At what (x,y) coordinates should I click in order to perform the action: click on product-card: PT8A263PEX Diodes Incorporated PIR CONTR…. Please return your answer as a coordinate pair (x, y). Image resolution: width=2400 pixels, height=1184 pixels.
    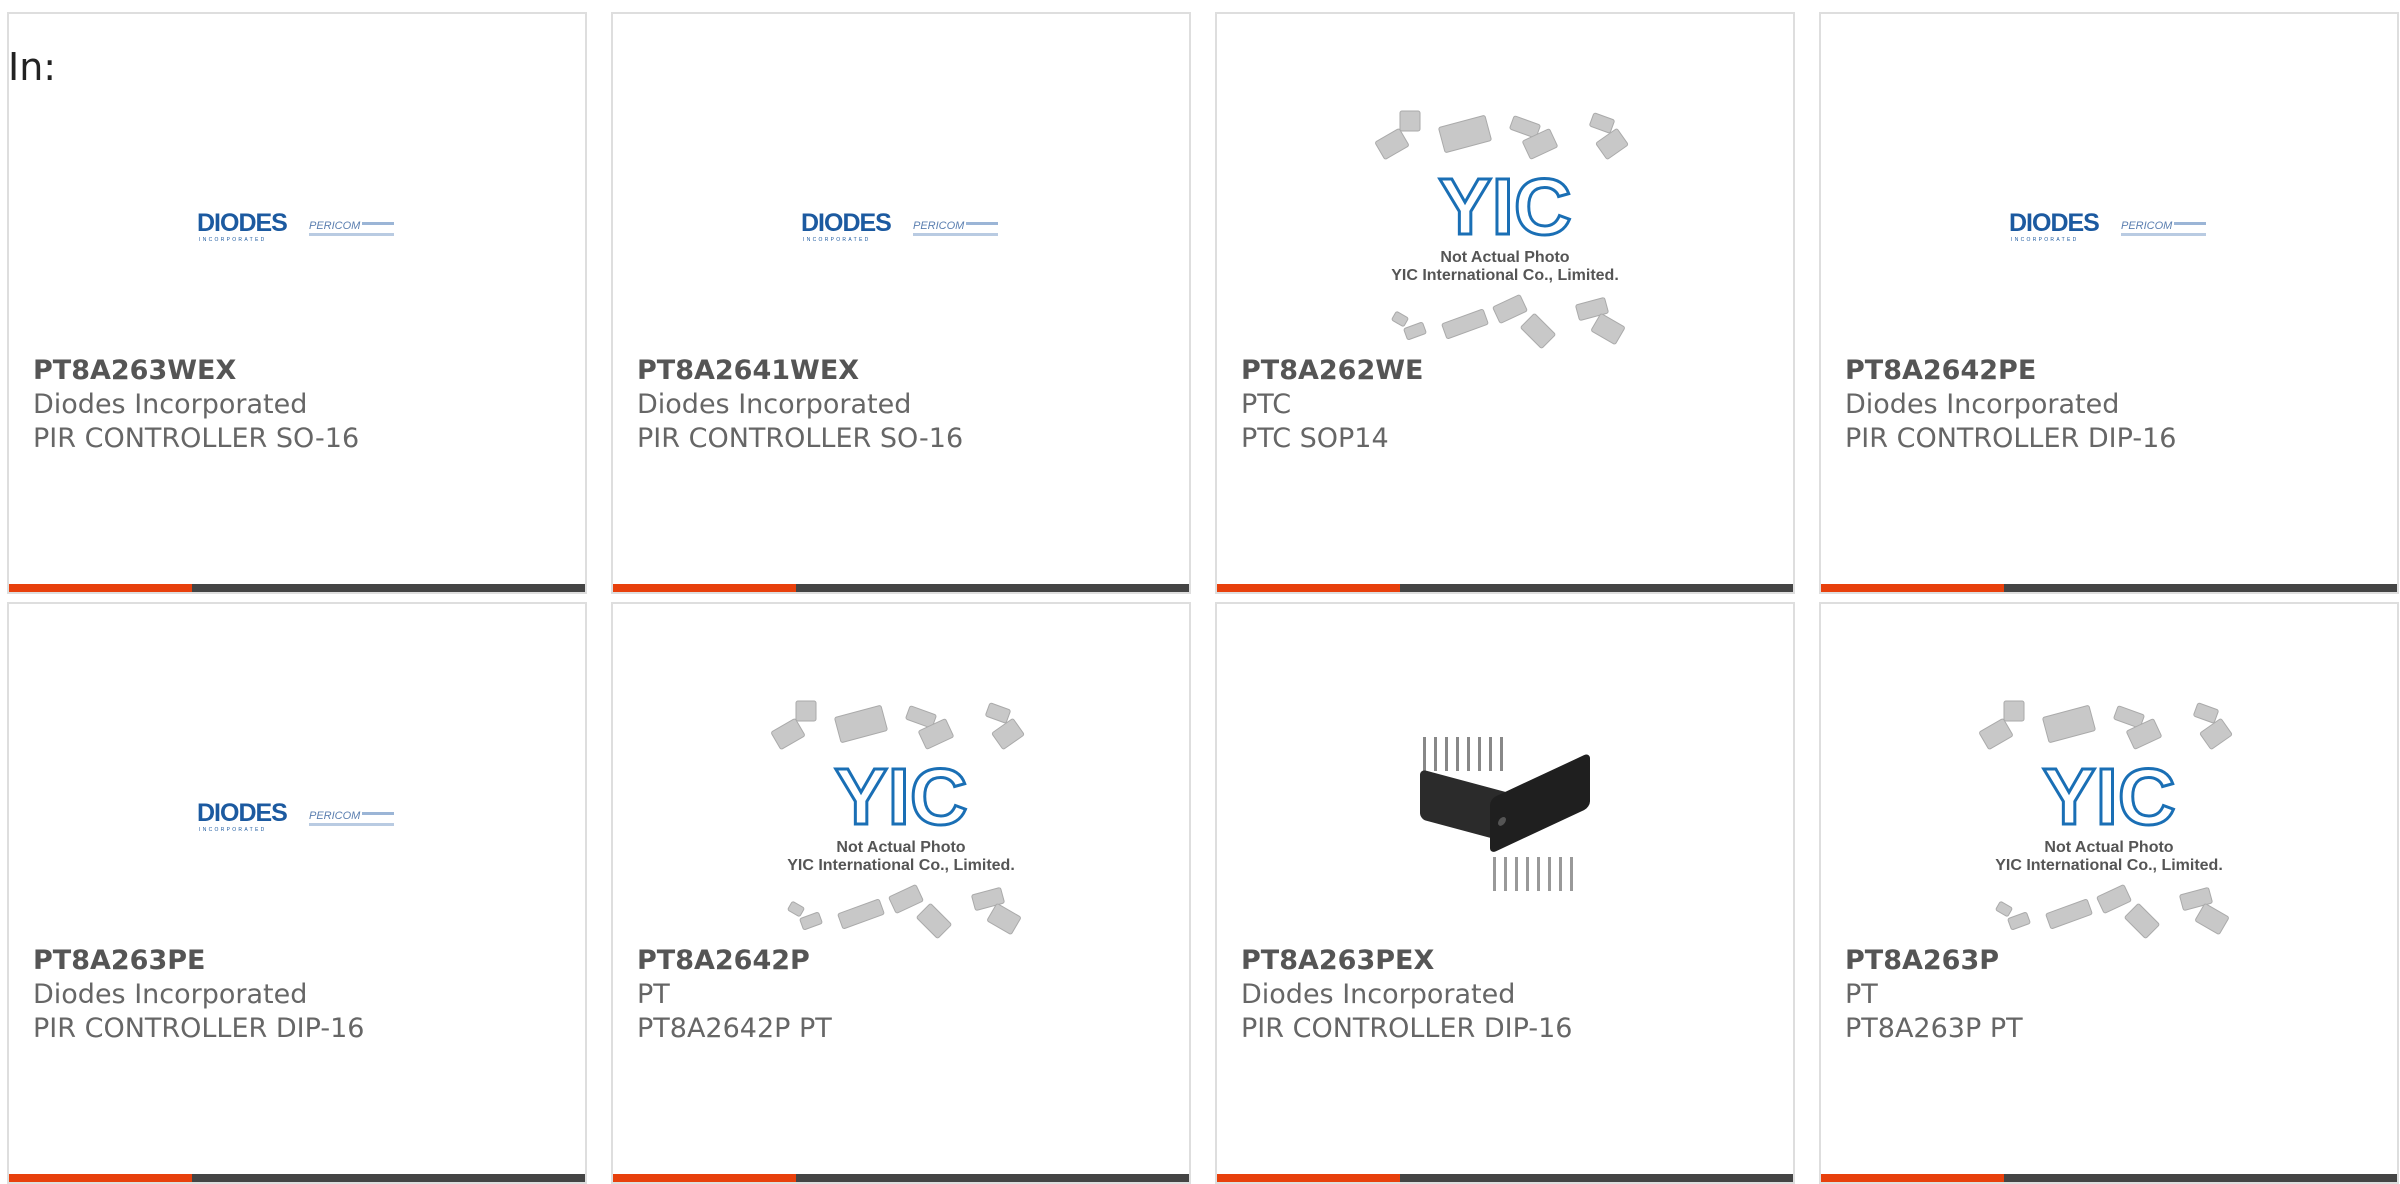
    Looking at the image, I should click on (1505, 893).